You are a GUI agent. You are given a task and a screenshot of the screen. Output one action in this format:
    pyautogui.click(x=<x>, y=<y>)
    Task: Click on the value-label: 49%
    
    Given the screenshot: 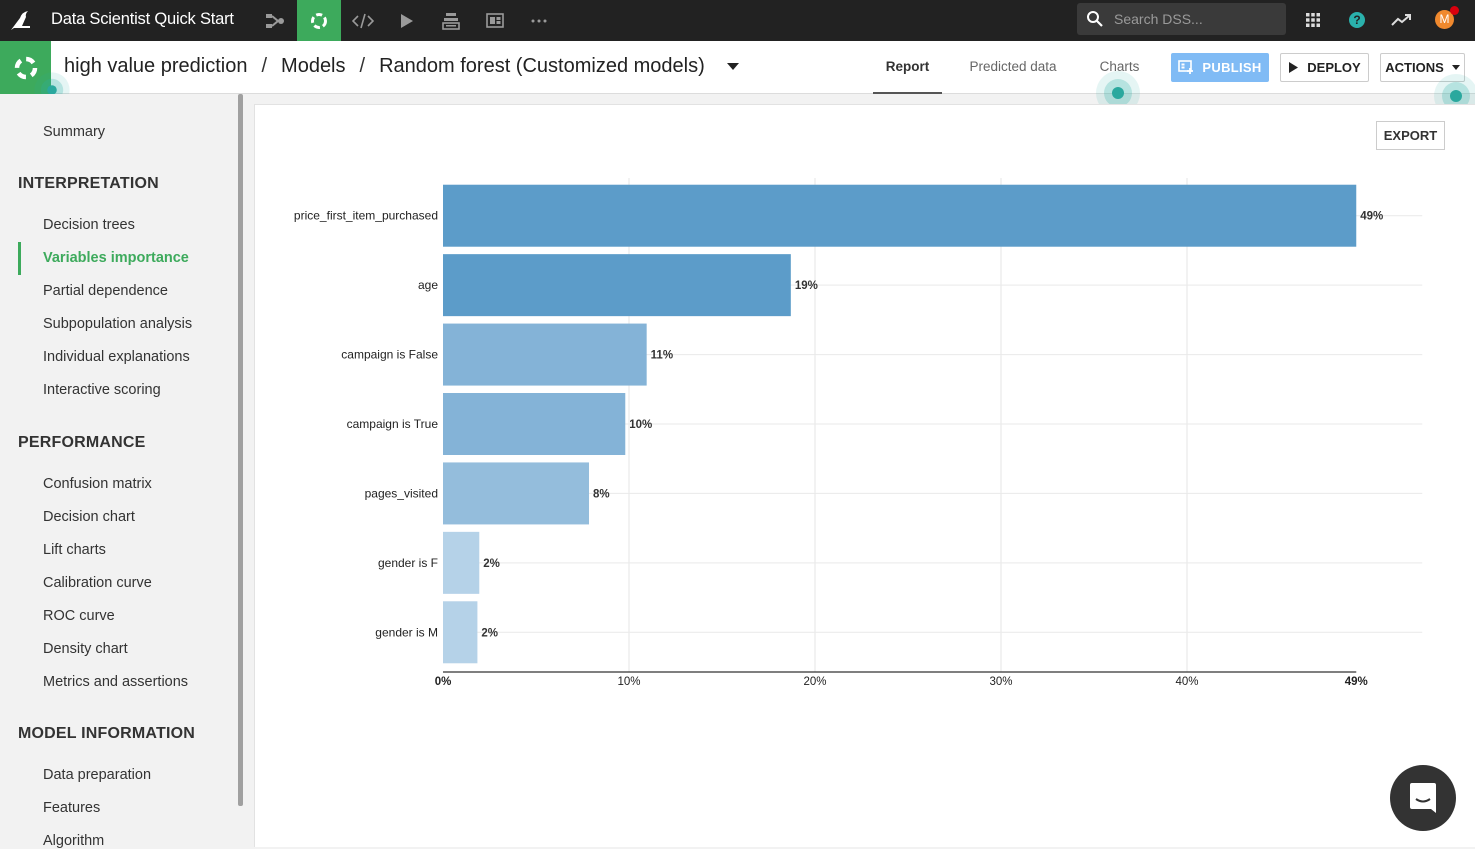 What is the action you would take?
    pyautogui.click(x=1371, y=217)
    